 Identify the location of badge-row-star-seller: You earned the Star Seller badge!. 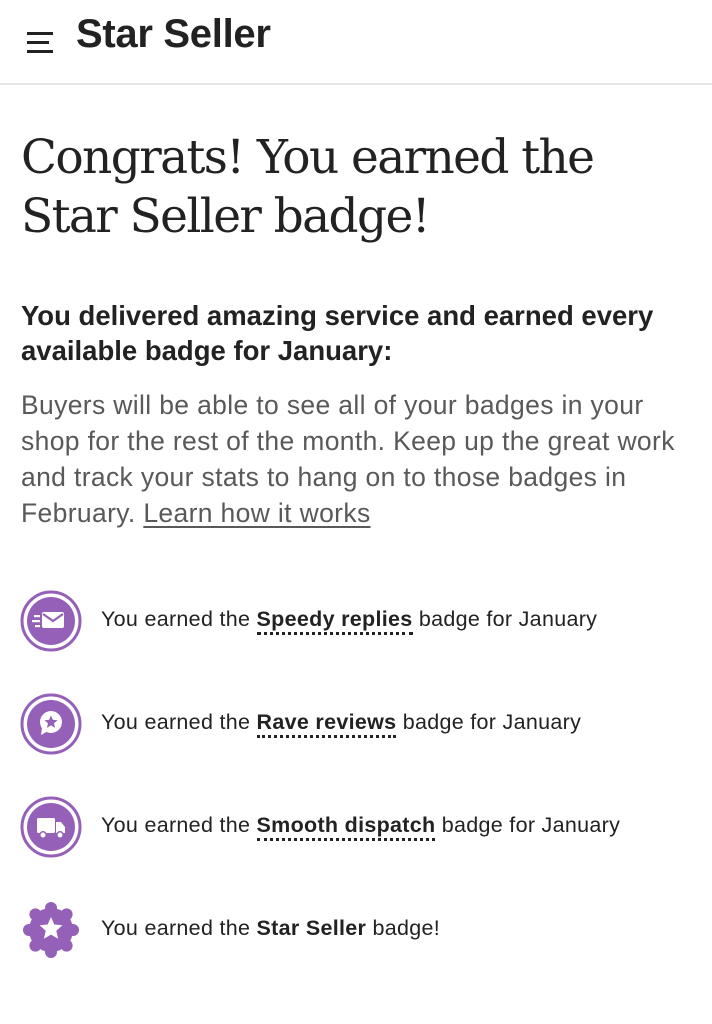
(360, 931).